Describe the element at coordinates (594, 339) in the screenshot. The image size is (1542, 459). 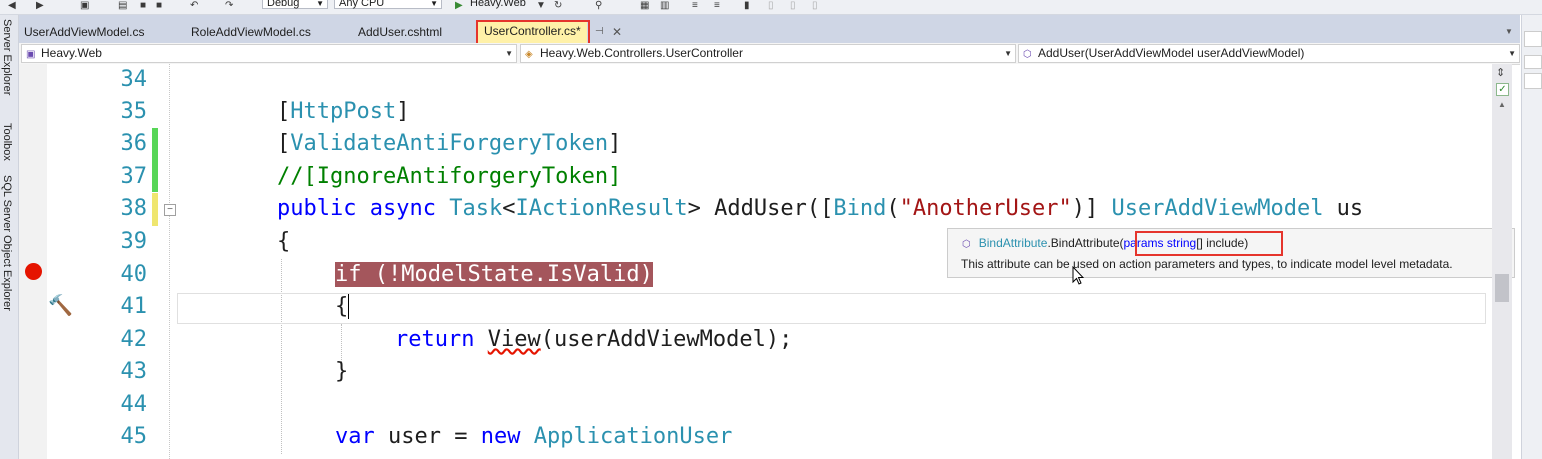
I see `code-line-42: return View(userAddViewModel);` at that location.